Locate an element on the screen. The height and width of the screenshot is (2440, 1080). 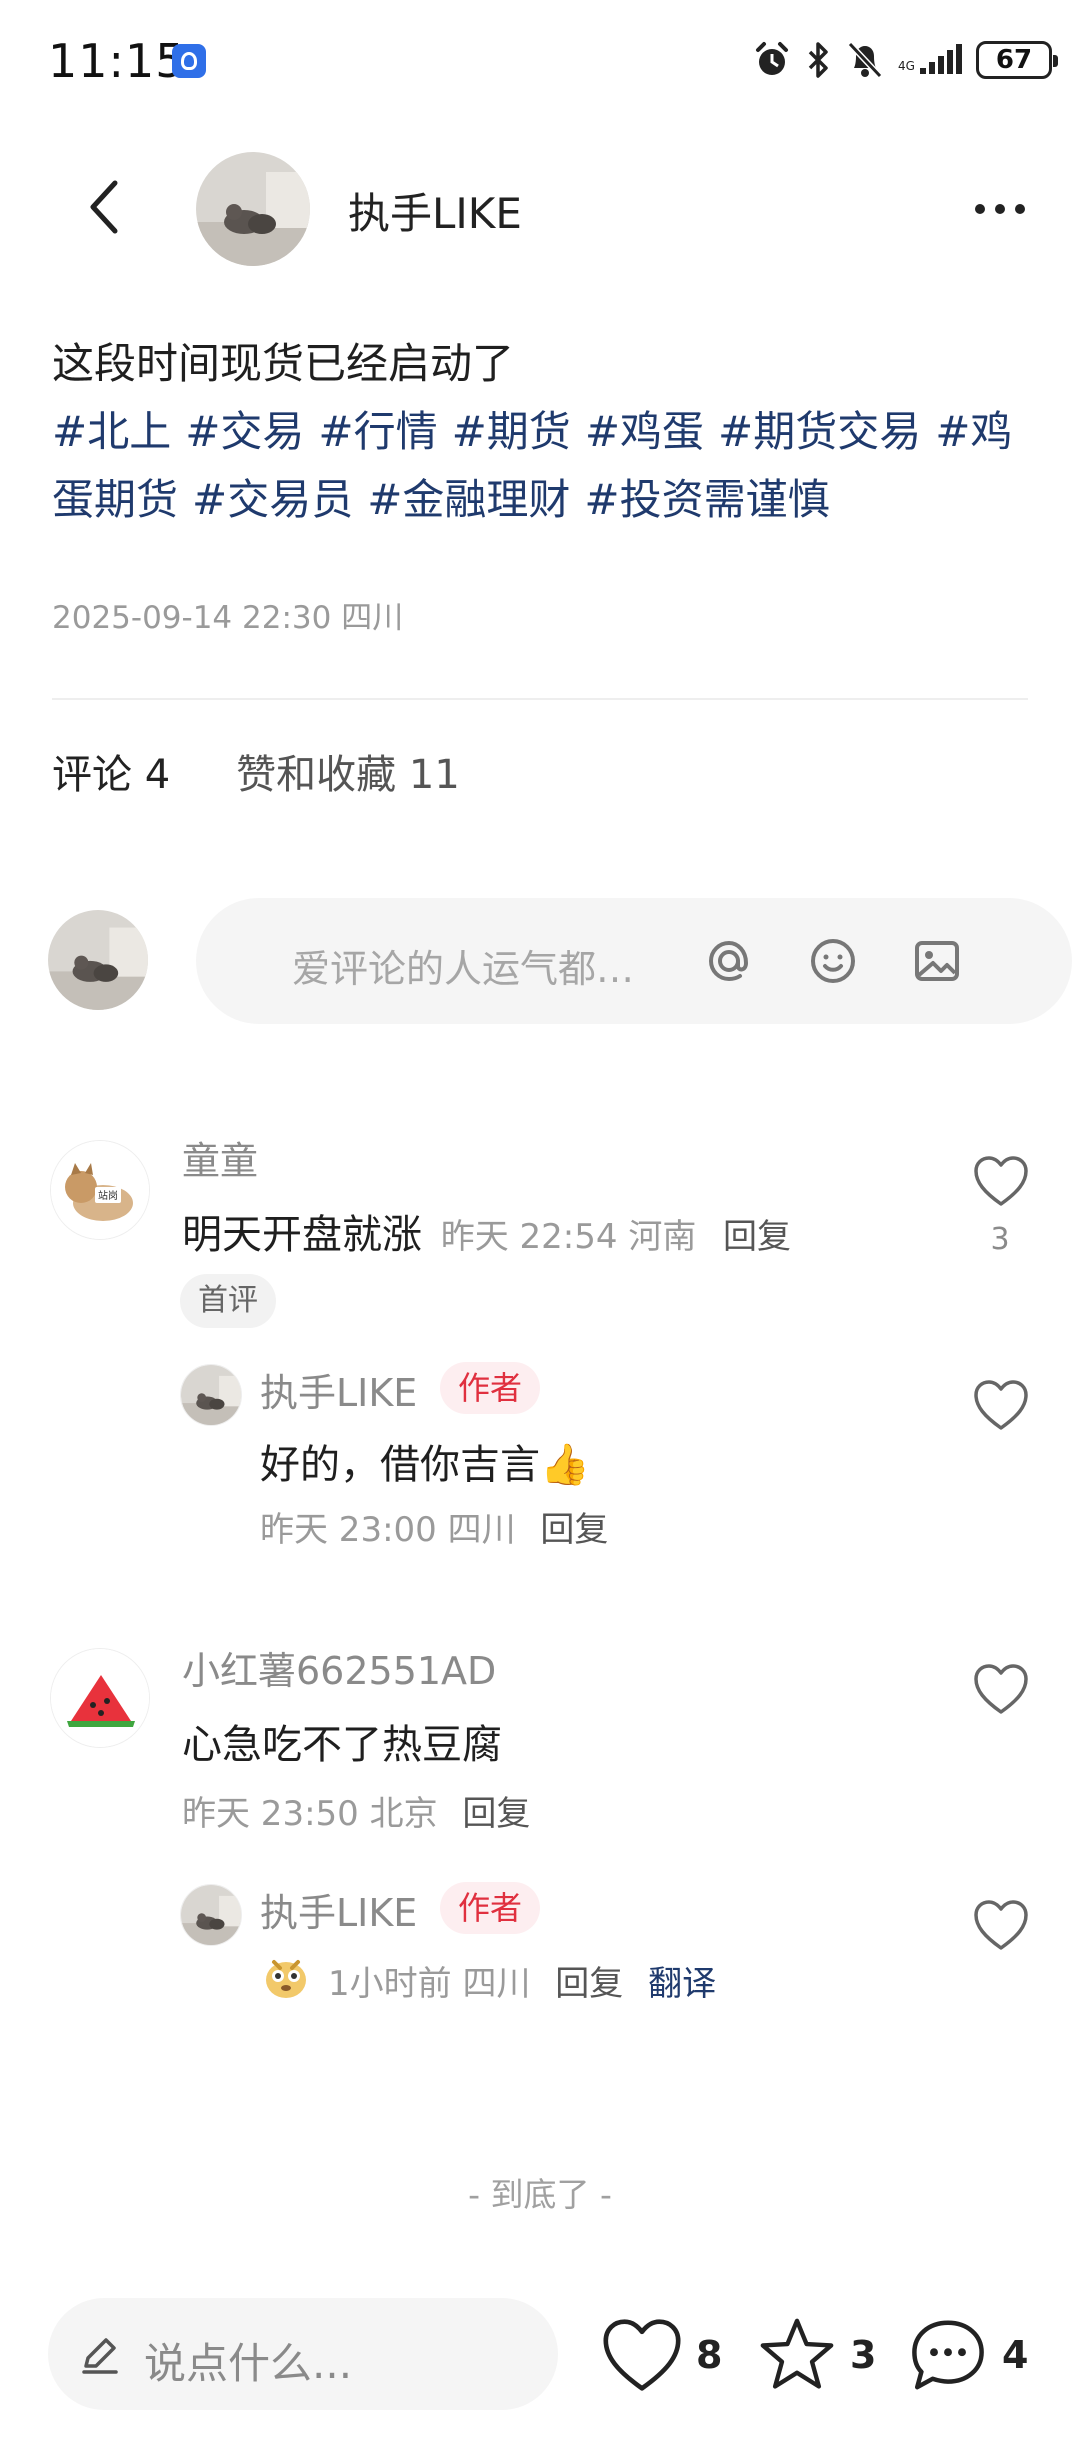
tag-link: #投资需谨慎 is located at coordinates (706, 499).